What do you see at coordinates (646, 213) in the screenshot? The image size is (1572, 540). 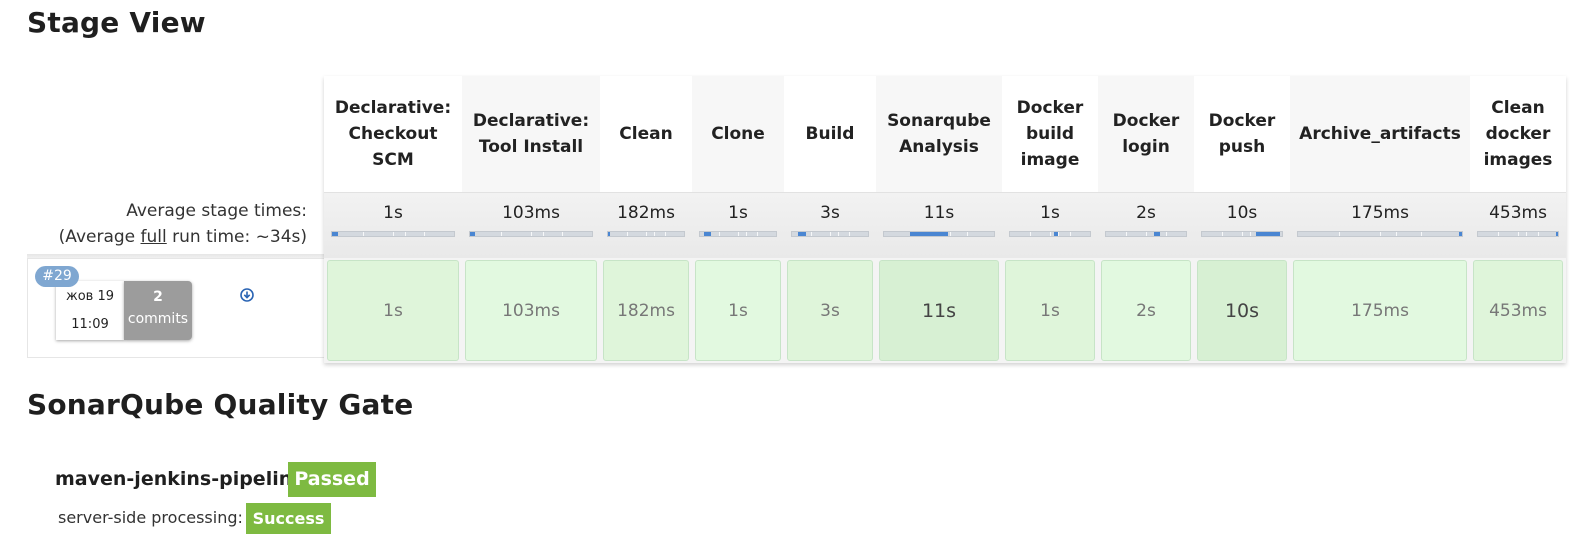 I see `stage-average-time: 182ms` at bounding box center [646, 213].